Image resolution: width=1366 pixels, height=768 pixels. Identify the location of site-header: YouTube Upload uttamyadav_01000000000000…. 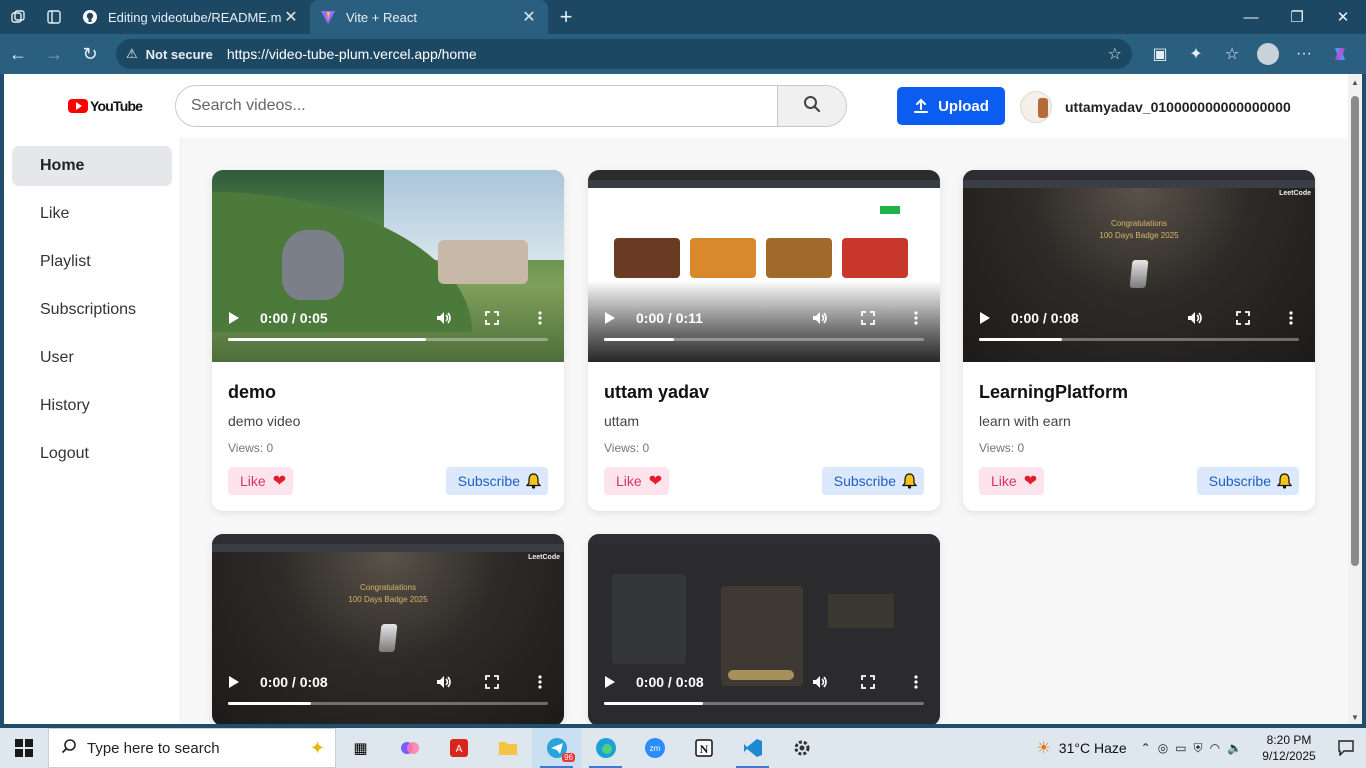
(676, 106).